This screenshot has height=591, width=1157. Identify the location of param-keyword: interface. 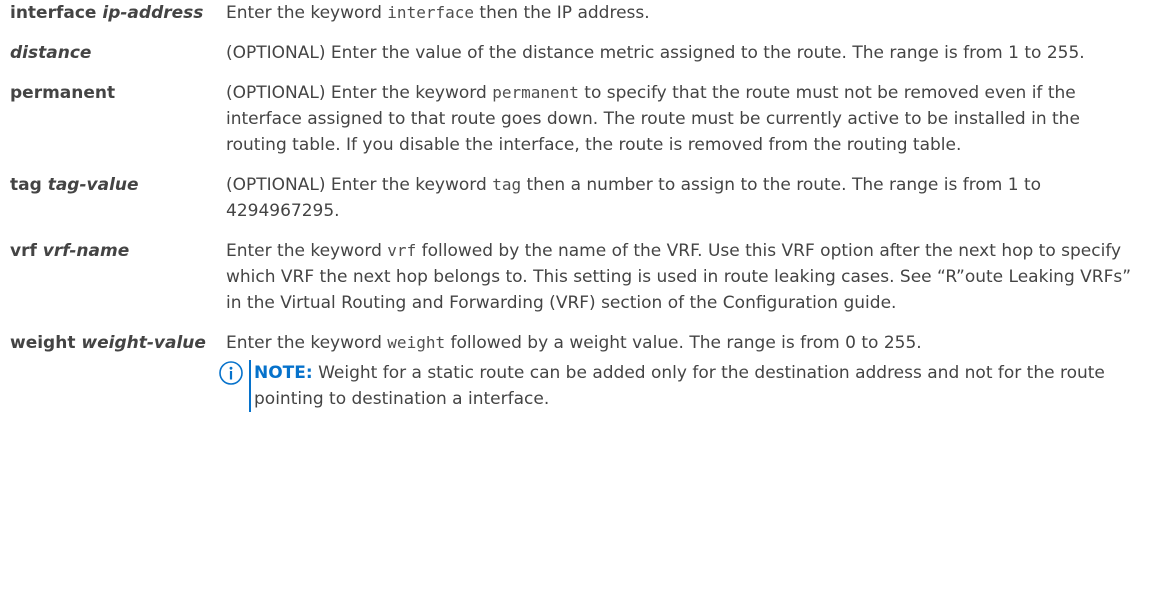
(53, 13).